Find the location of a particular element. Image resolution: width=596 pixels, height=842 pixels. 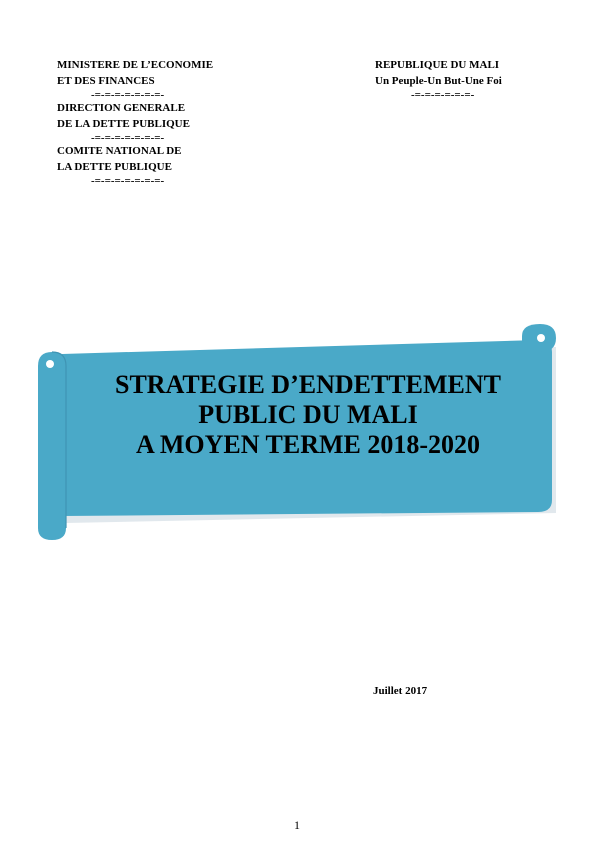

title-line1: STRATEGIE D’ENDETTEMENT is located at coordinates (308, 384).